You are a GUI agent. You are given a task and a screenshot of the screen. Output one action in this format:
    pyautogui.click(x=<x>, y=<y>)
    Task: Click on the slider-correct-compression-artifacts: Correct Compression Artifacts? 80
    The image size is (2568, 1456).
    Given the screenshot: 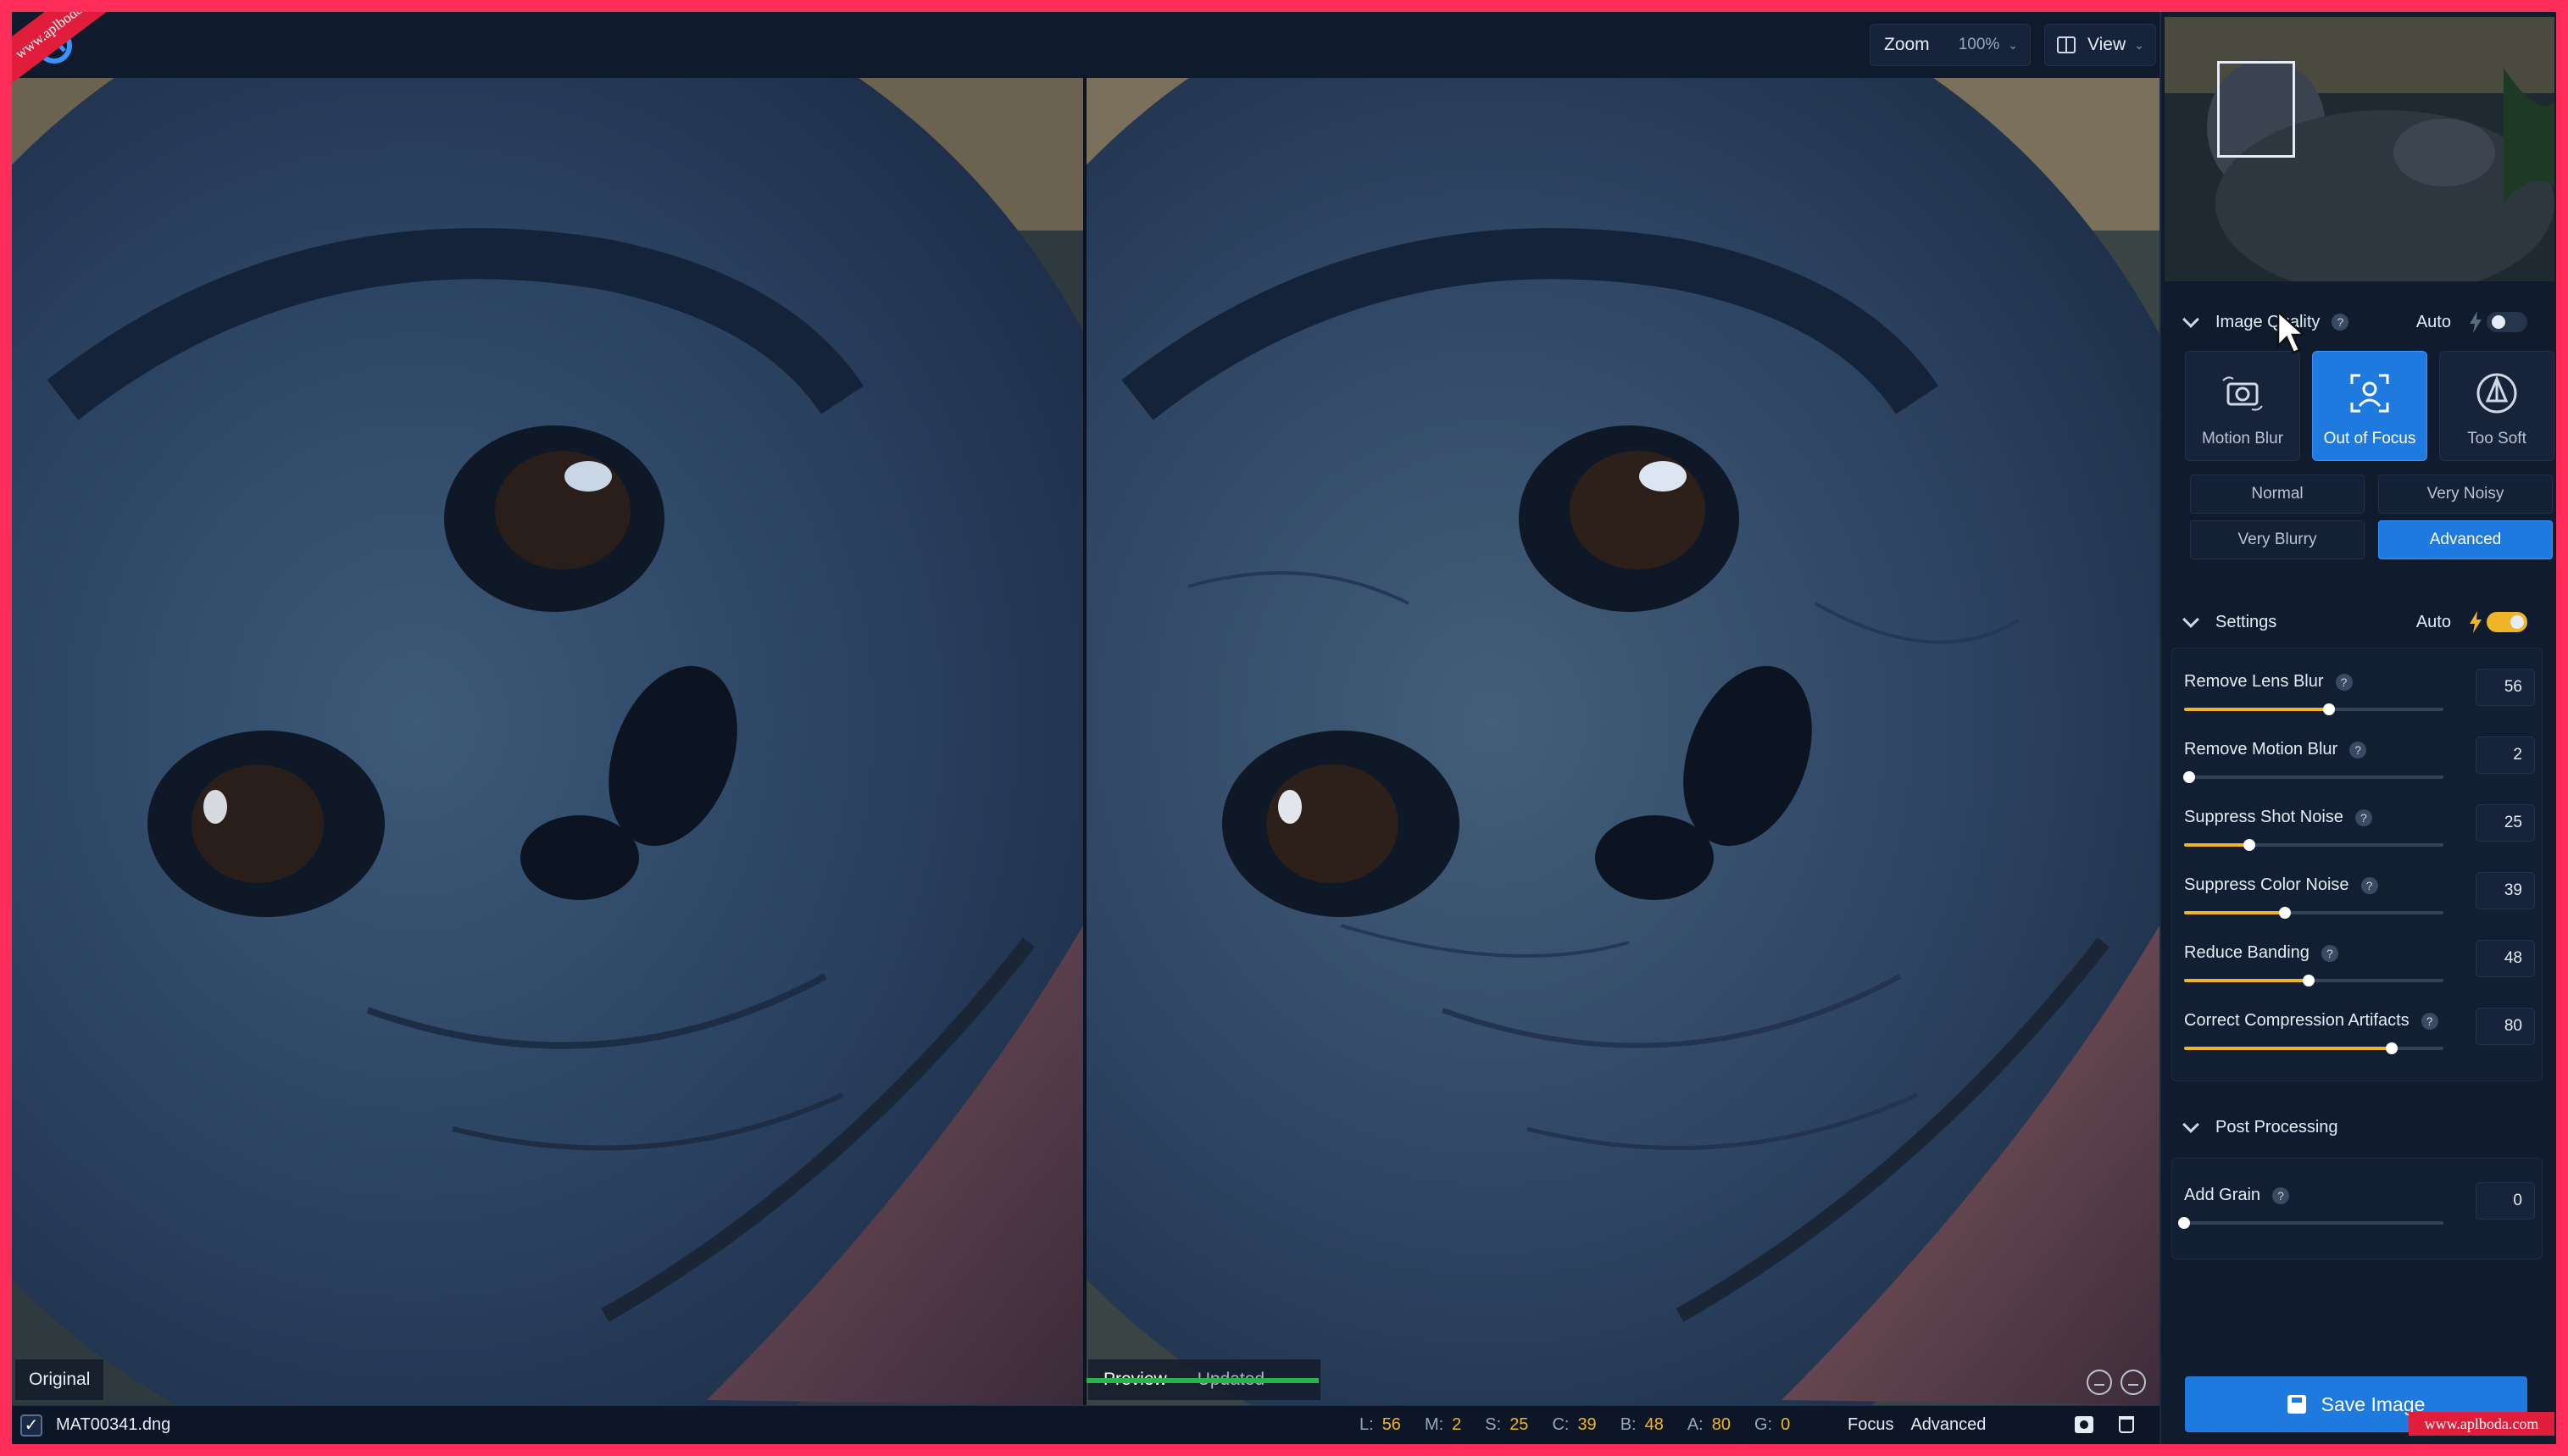 What is the action you would take?
    pyautogui.click(x=2362, y=1037)
    